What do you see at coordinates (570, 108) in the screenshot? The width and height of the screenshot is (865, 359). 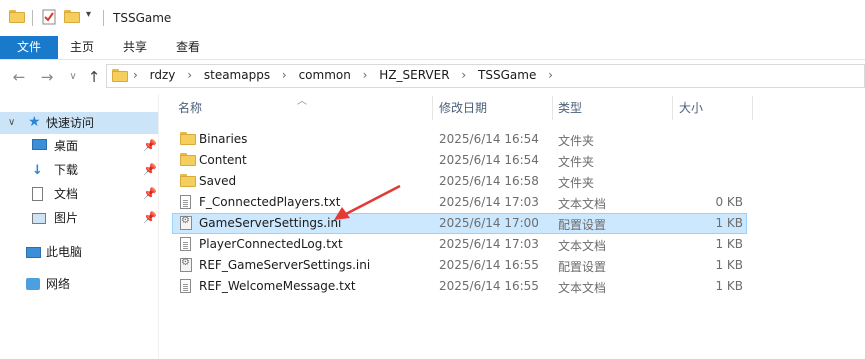 I see `column-header-type: 类型` at bounding box center [570, 108].